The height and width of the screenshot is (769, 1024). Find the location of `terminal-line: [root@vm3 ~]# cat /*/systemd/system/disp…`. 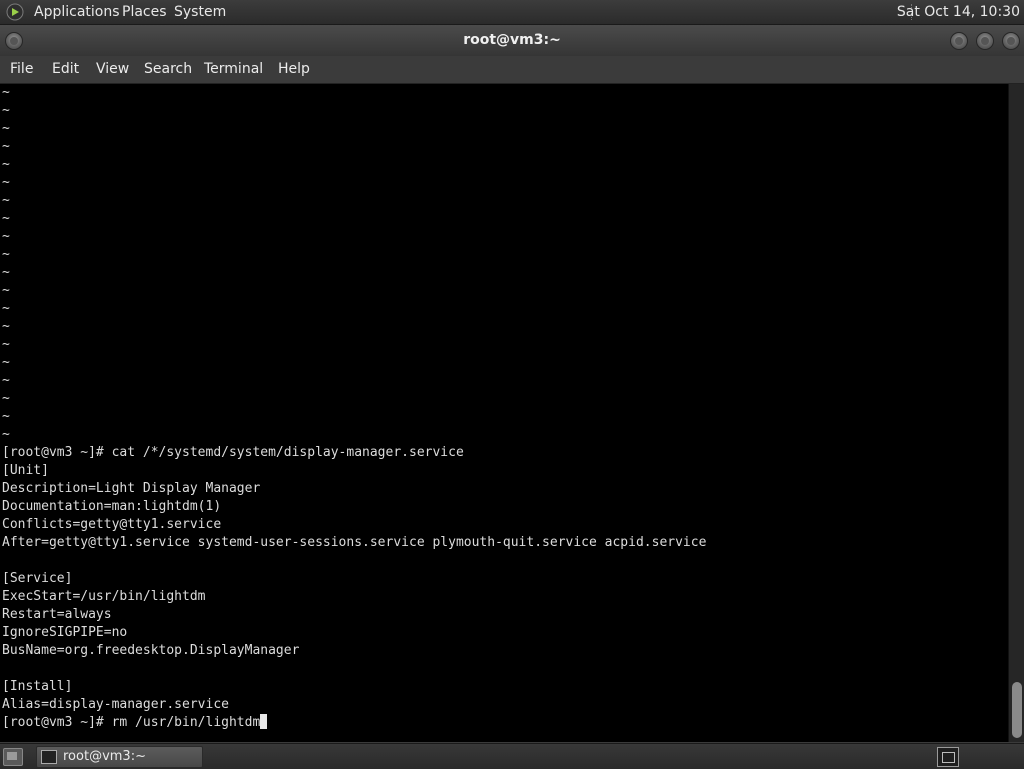

terminal-line: [root@vm3 ~]# cat /*/systemd/system/disp… is located at coordinates (233, 452).